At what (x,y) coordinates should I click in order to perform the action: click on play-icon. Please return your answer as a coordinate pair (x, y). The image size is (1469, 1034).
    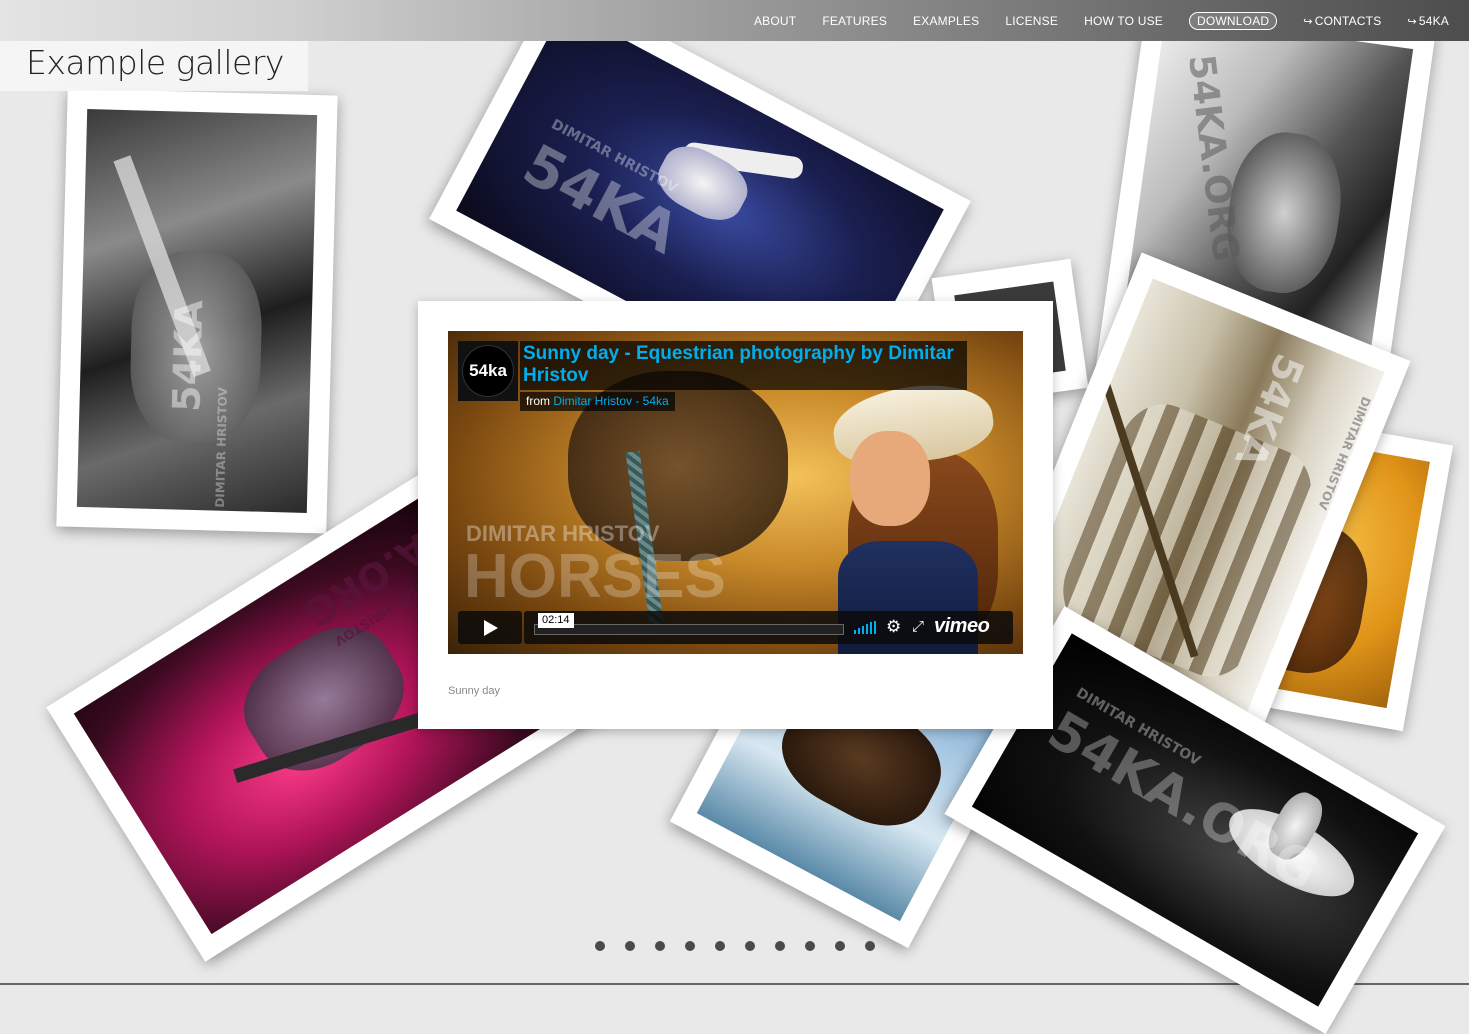
    Looking at the image, I should click on (491, 627).